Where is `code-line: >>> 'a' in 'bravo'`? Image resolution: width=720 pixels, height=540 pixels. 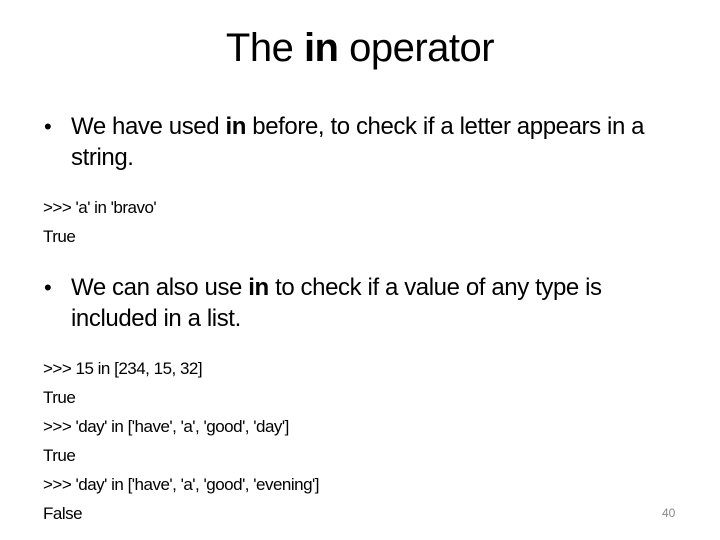 code-line: >>> 'a' in 'bravo' is located at coordinates (100, 207).